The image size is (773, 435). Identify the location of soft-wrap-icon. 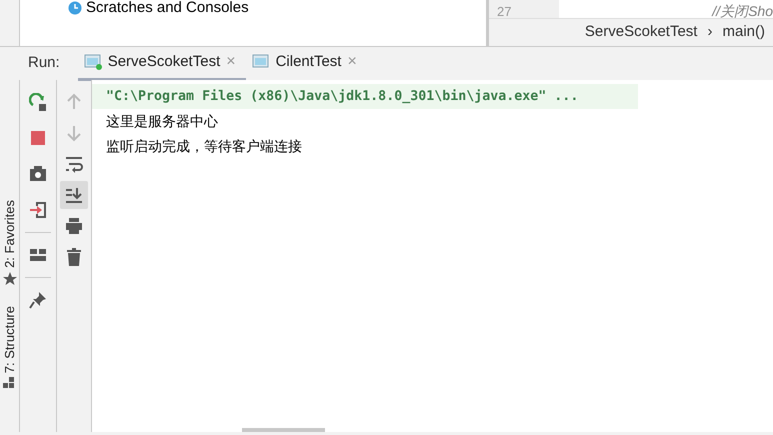
(74, 164).